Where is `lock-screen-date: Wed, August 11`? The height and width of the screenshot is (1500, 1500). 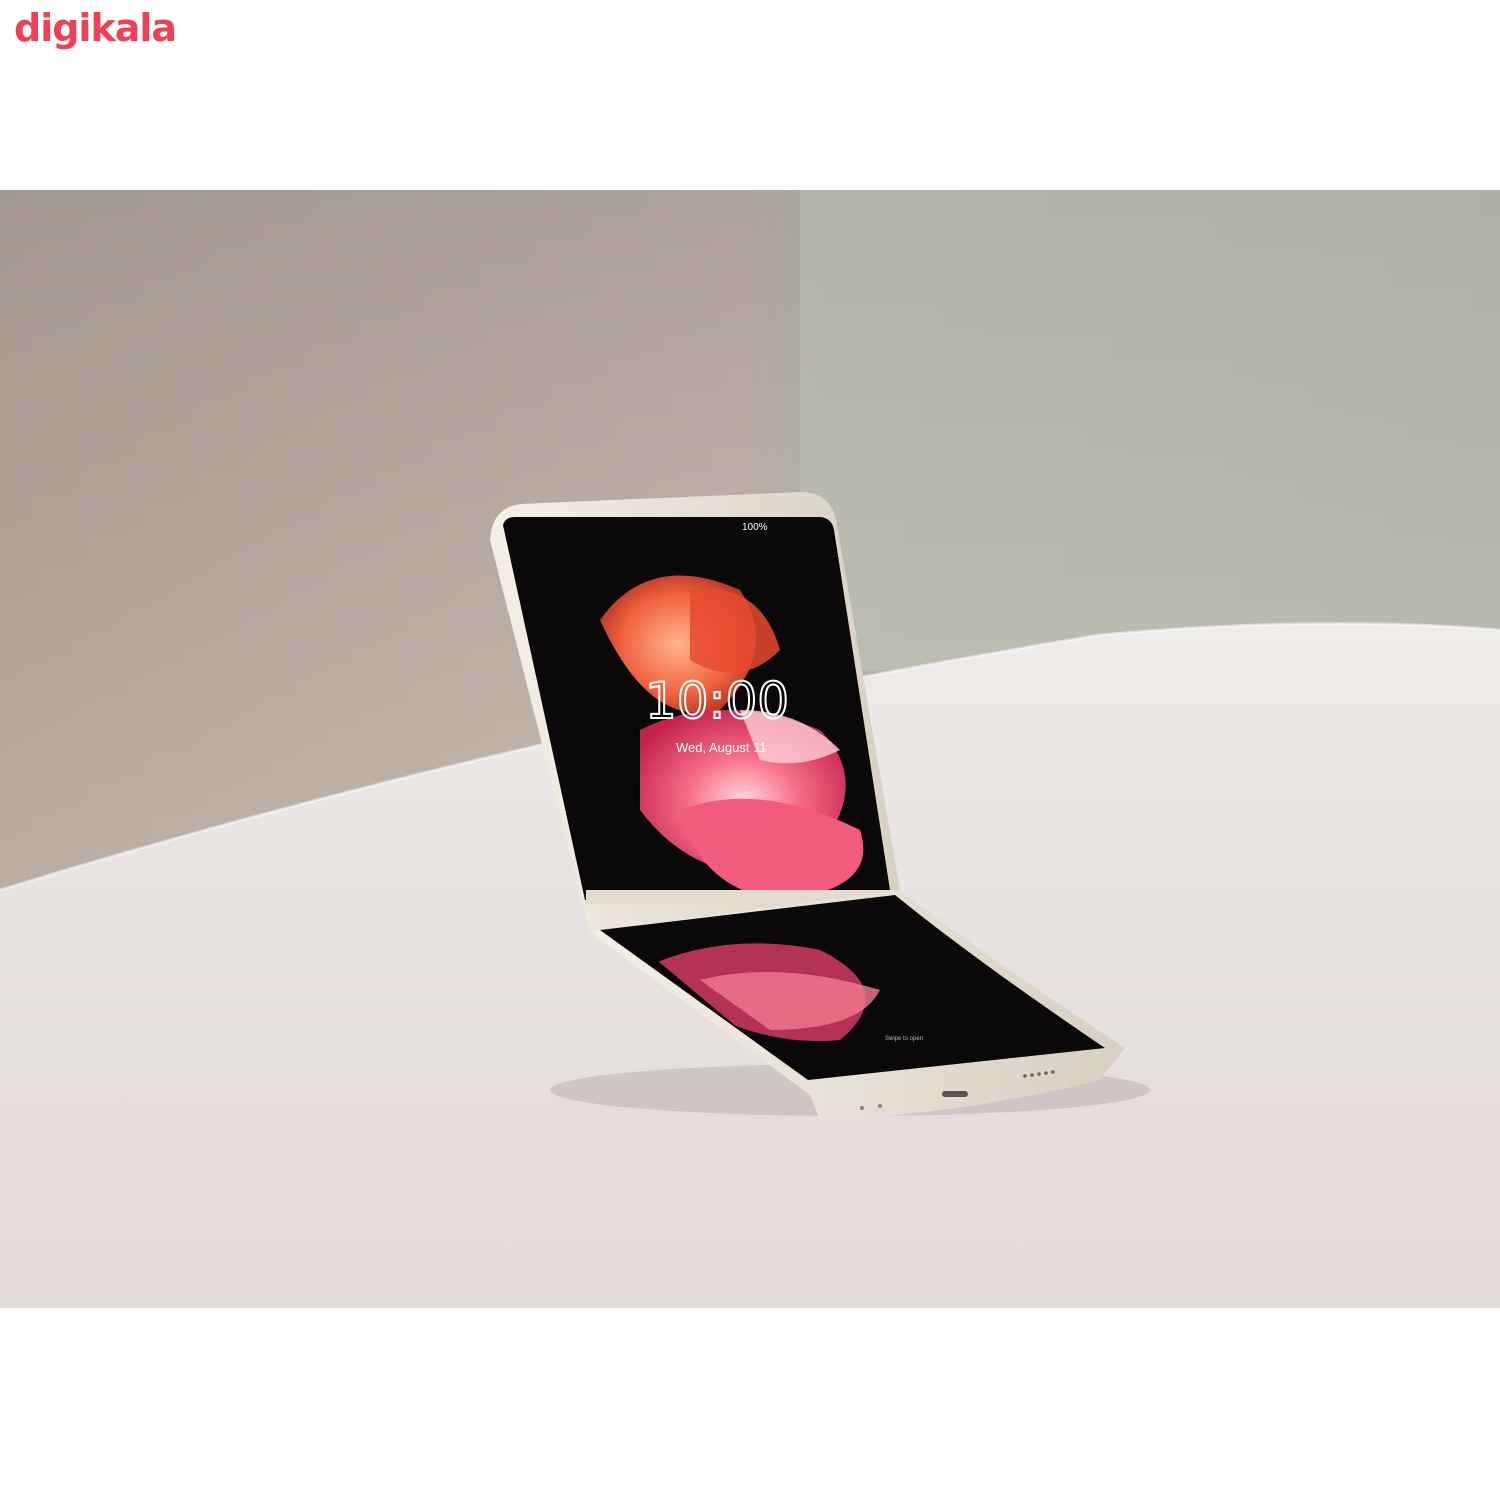
lock-screen-date: Wed, August 11 is located at coordinates (721, 747).